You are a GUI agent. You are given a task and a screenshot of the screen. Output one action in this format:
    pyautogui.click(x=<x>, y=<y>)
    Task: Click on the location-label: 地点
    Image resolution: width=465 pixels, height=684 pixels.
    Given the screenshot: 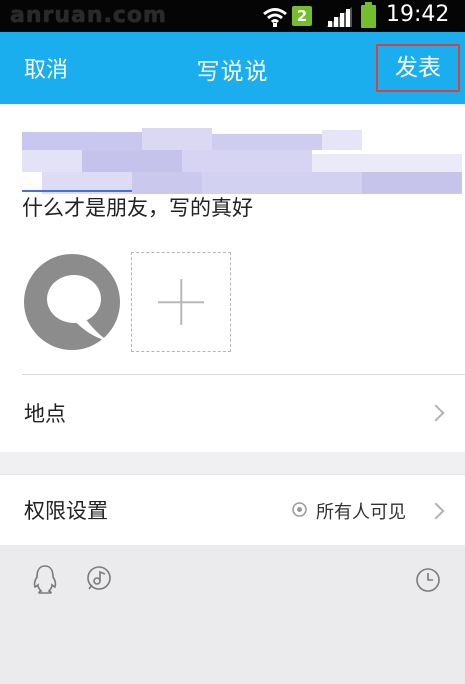 What is the action you would take?
    pyautogui.click(x=45, y=414)
    